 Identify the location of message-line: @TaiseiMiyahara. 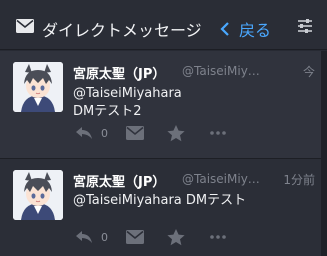
(127, 93).